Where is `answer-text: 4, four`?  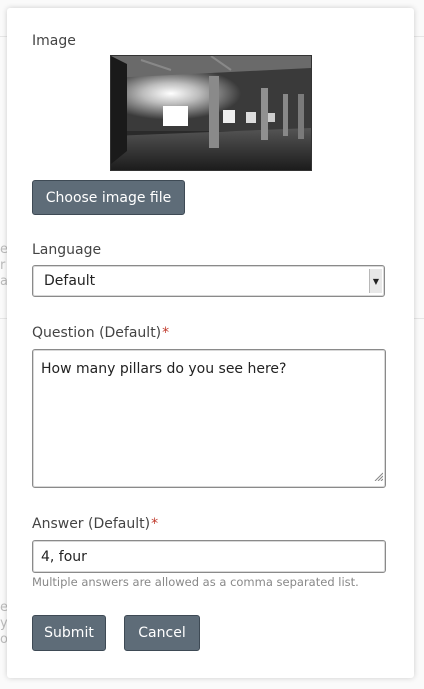
answer-text: 4, four is located at coordinates (64, 557).